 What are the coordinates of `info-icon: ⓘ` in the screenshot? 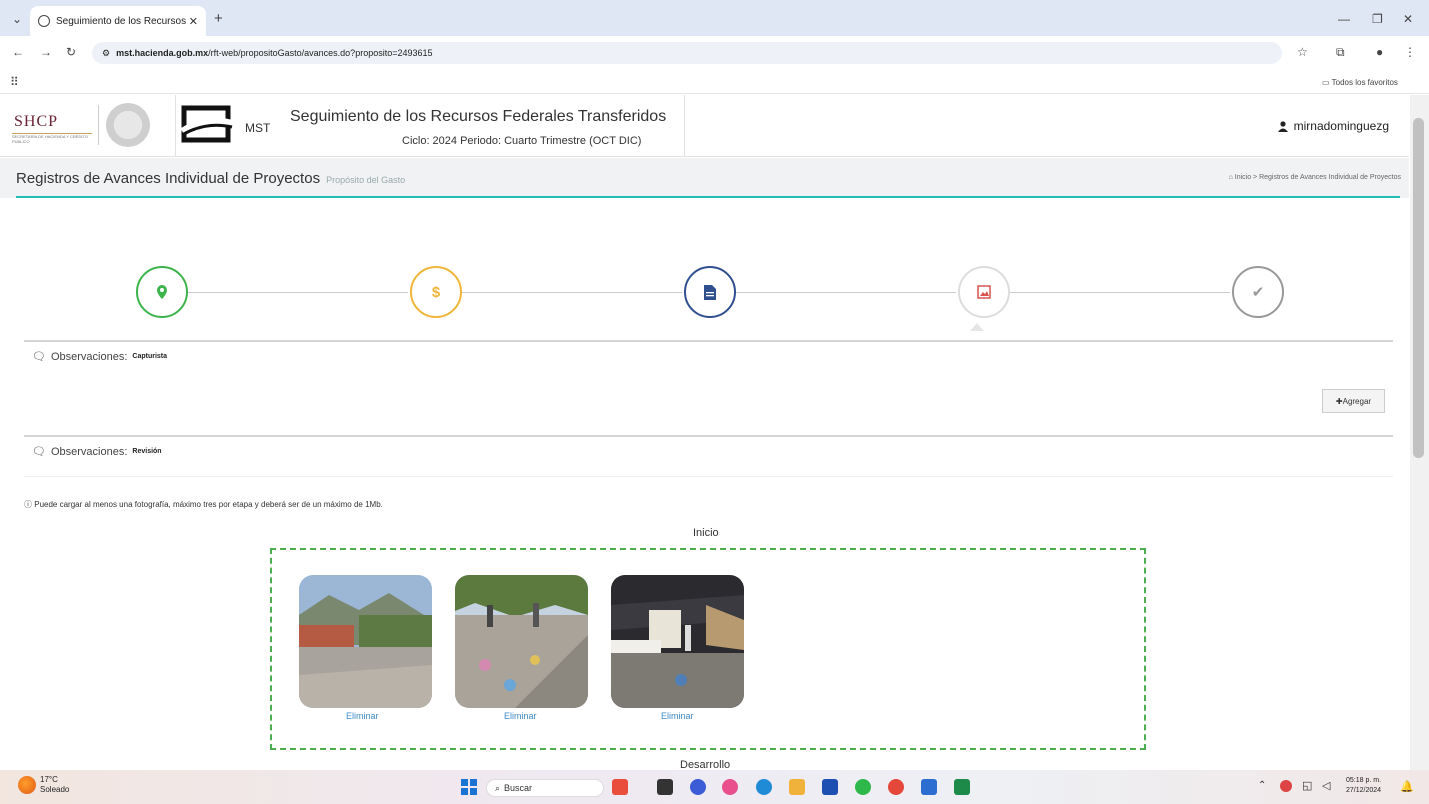 It's located at (28, 504).